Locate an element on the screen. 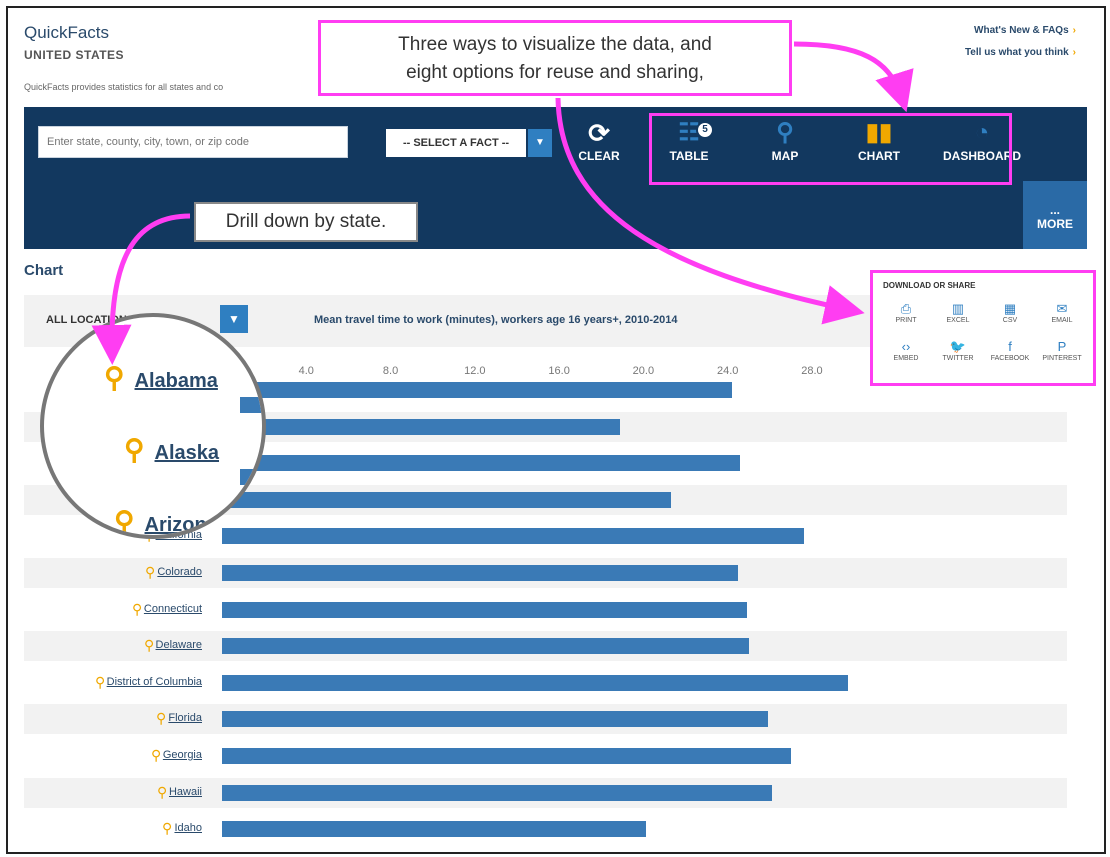 Image resolution: width=1110 pixels, height=857 pixels. share-facebook-button: f FACEBOOK is located at coordinates (1010, 350).